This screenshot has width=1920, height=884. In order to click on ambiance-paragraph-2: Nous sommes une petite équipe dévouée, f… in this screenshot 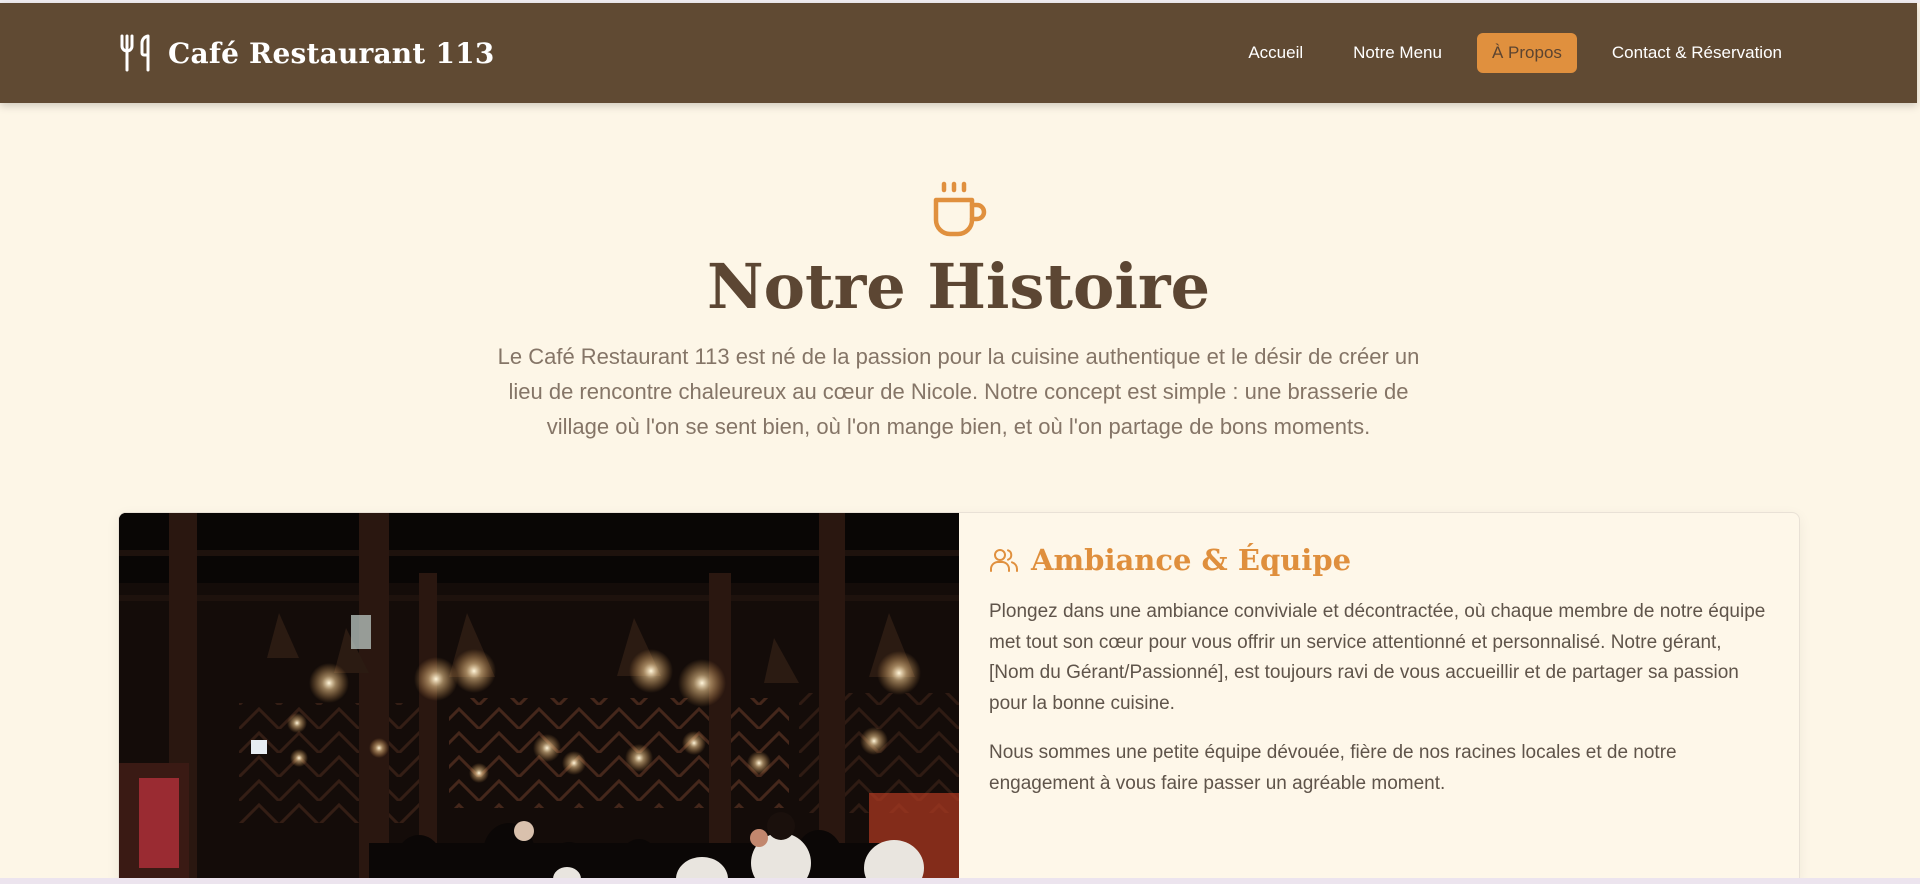, I will do `click(1333, 768)`.